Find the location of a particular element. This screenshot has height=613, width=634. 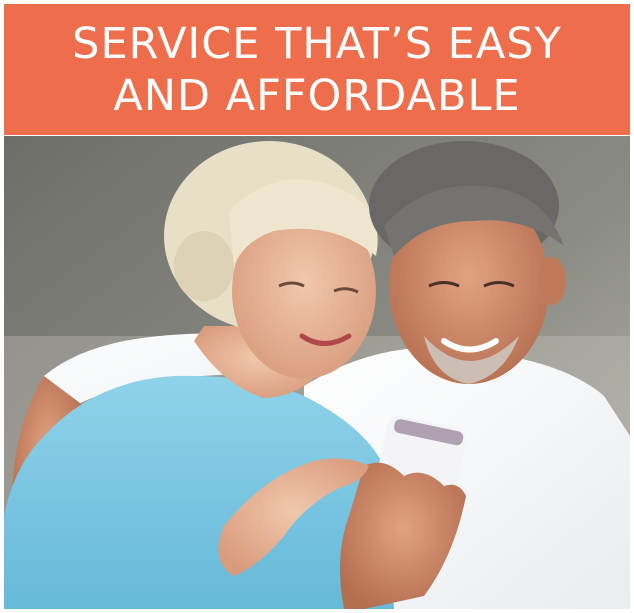

headline-line-2: AND AFFORDABLE is located at coordinates (317, 95).